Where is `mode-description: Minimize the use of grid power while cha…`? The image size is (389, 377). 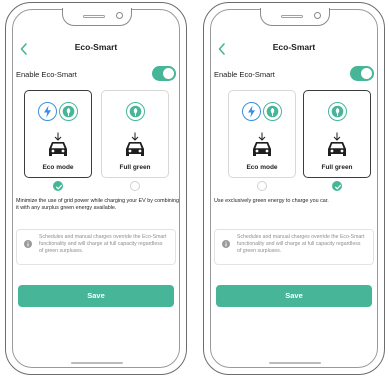 mode-description: Minimize the use of grid power while cha… is located at coordinates (97, 205).